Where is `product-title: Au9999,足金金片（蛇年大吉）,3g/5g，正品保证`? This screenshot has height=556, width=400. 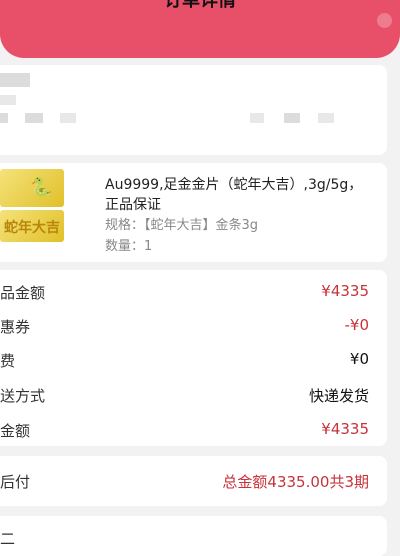
product-title: Au9999,足金金片（蛇年大吉）,3g/5g，正品保证 is located at coordinates (234, 195).